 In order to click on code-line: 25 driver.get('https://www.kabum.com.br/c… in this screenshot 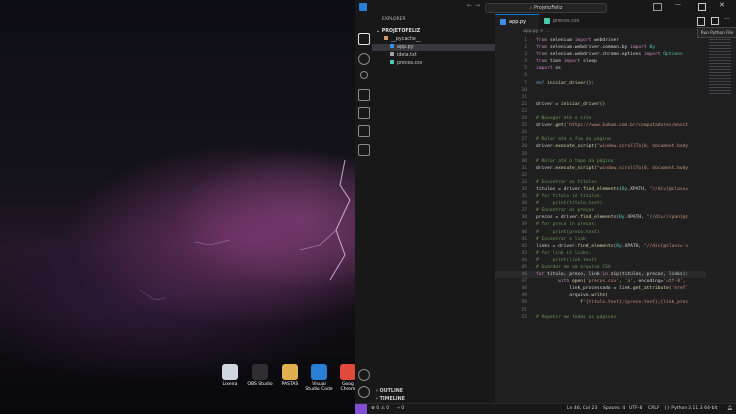, I will do `click(615, 125)`.